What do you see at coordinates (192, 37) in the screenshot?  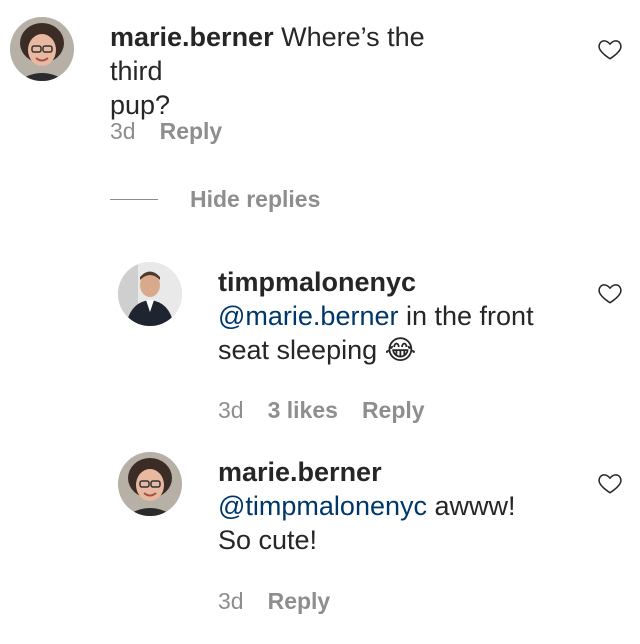 I see `comment-username: marie.berner` at bounding box center [192, 37].